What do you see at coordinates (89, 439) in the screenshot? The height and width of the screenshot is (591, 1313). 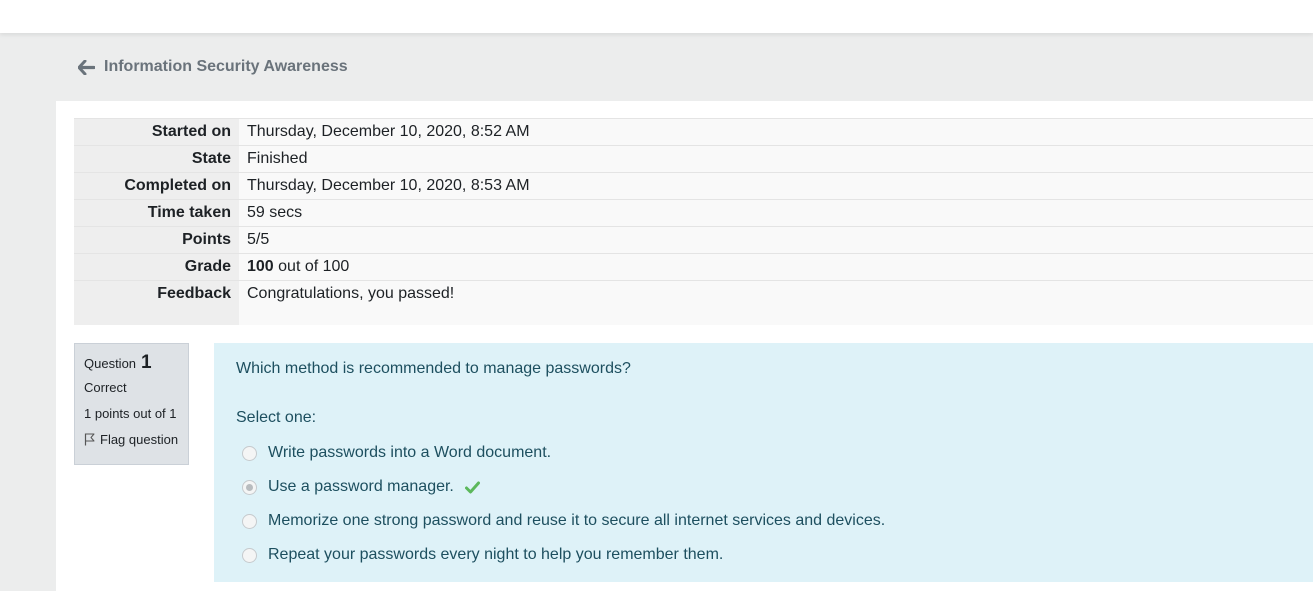 I see `flag-icon` at bounding box center [89, 439].